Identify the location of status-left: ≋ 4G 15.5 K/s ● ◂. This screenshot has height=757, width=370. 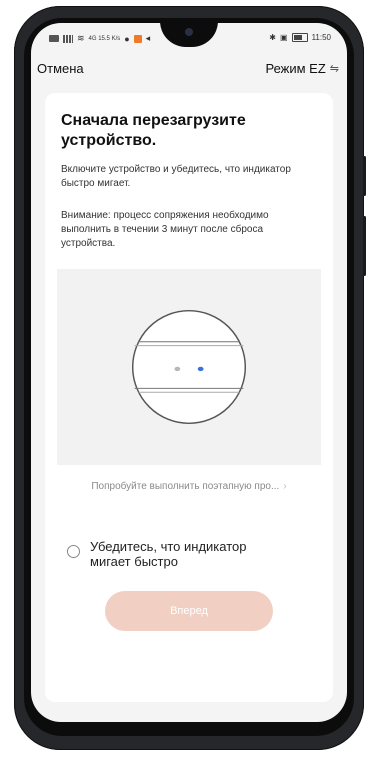
(99, 38).